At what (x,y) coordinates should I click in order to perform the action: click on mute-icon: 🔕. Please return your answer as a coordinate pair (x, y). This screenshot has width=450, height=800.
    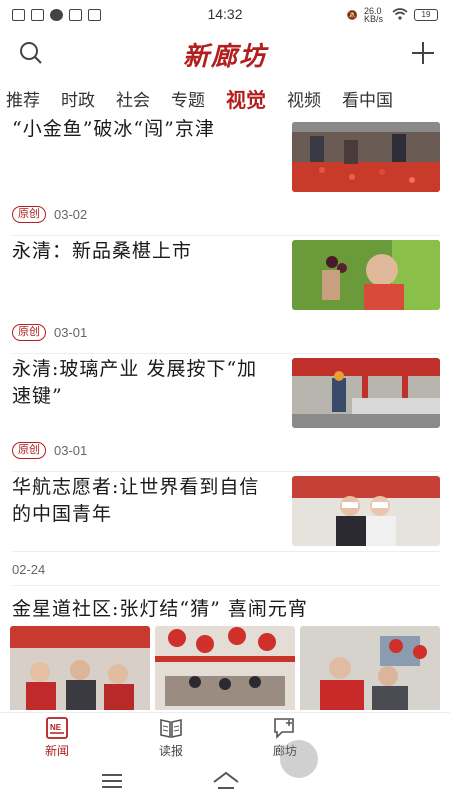
    Looking at the image, I should click on (352, 14).